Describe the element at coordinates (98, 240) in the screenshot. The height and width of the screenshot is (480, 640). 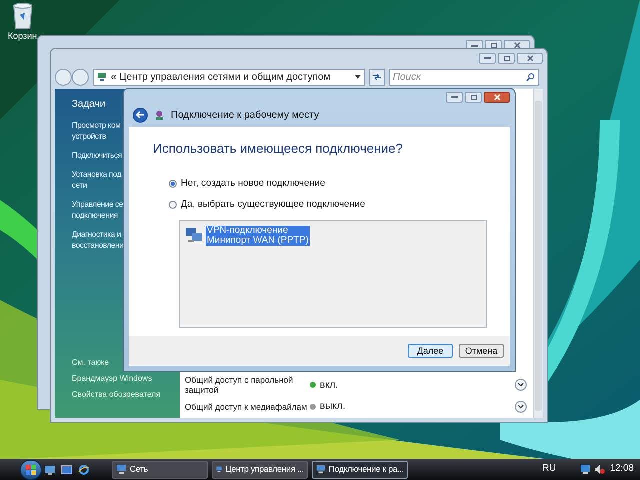
I see `task-link: Диагностика и восстановлени` at that location.